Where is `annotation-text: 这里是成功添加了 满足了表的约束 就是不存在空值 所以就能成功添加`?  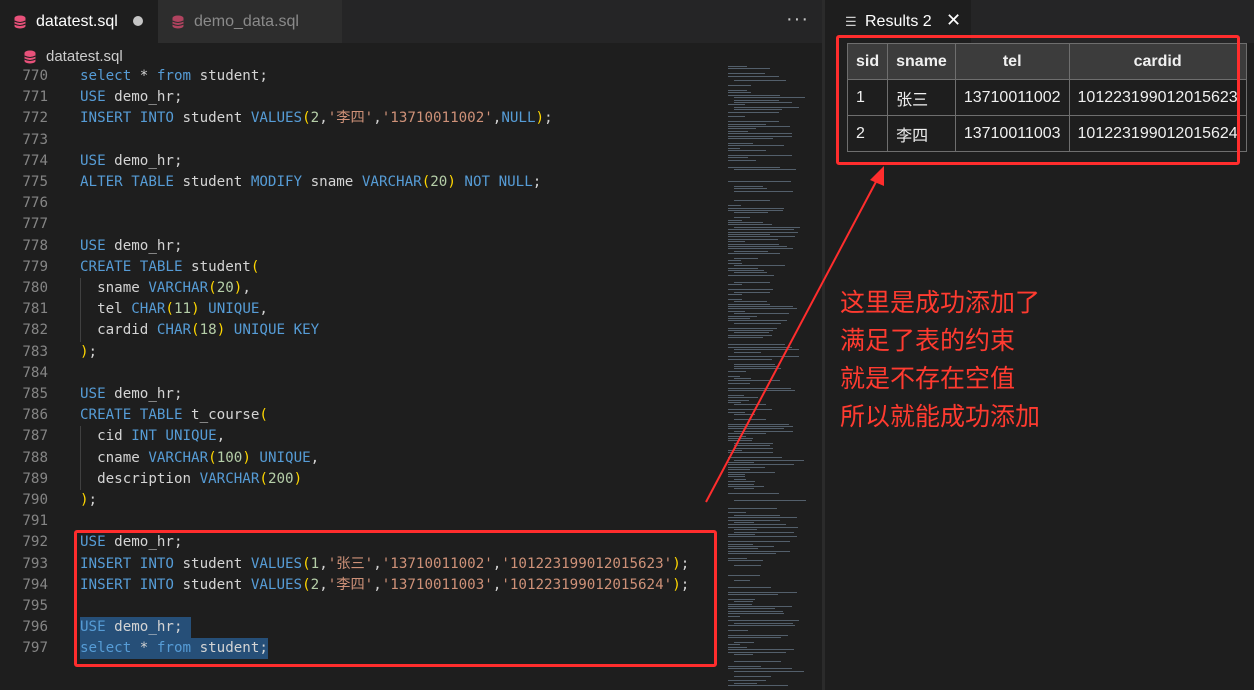
annotation-text: 这里是成功添加了 满足了表的约束 就是不存在空值 所以就能成功添加 is located at coordinates (940, 360).